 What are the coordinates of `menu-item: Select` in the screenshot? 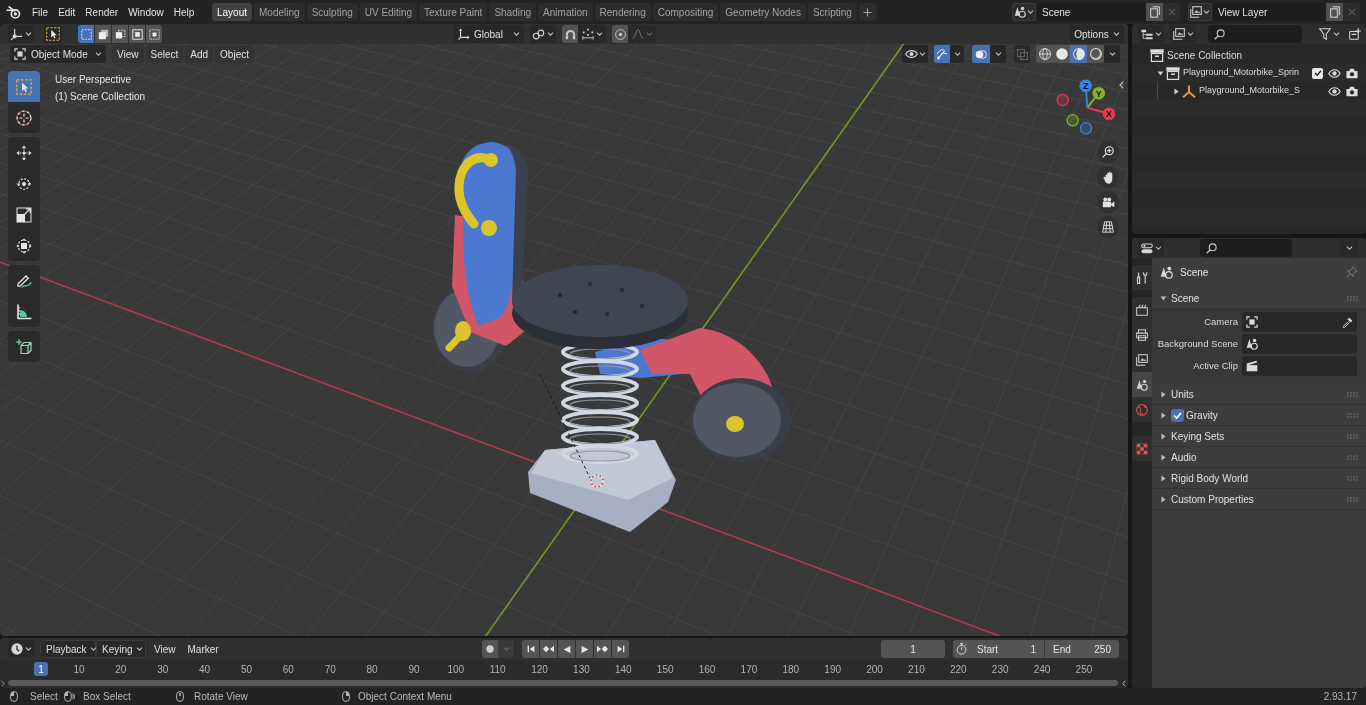 It's located at (164, 54).